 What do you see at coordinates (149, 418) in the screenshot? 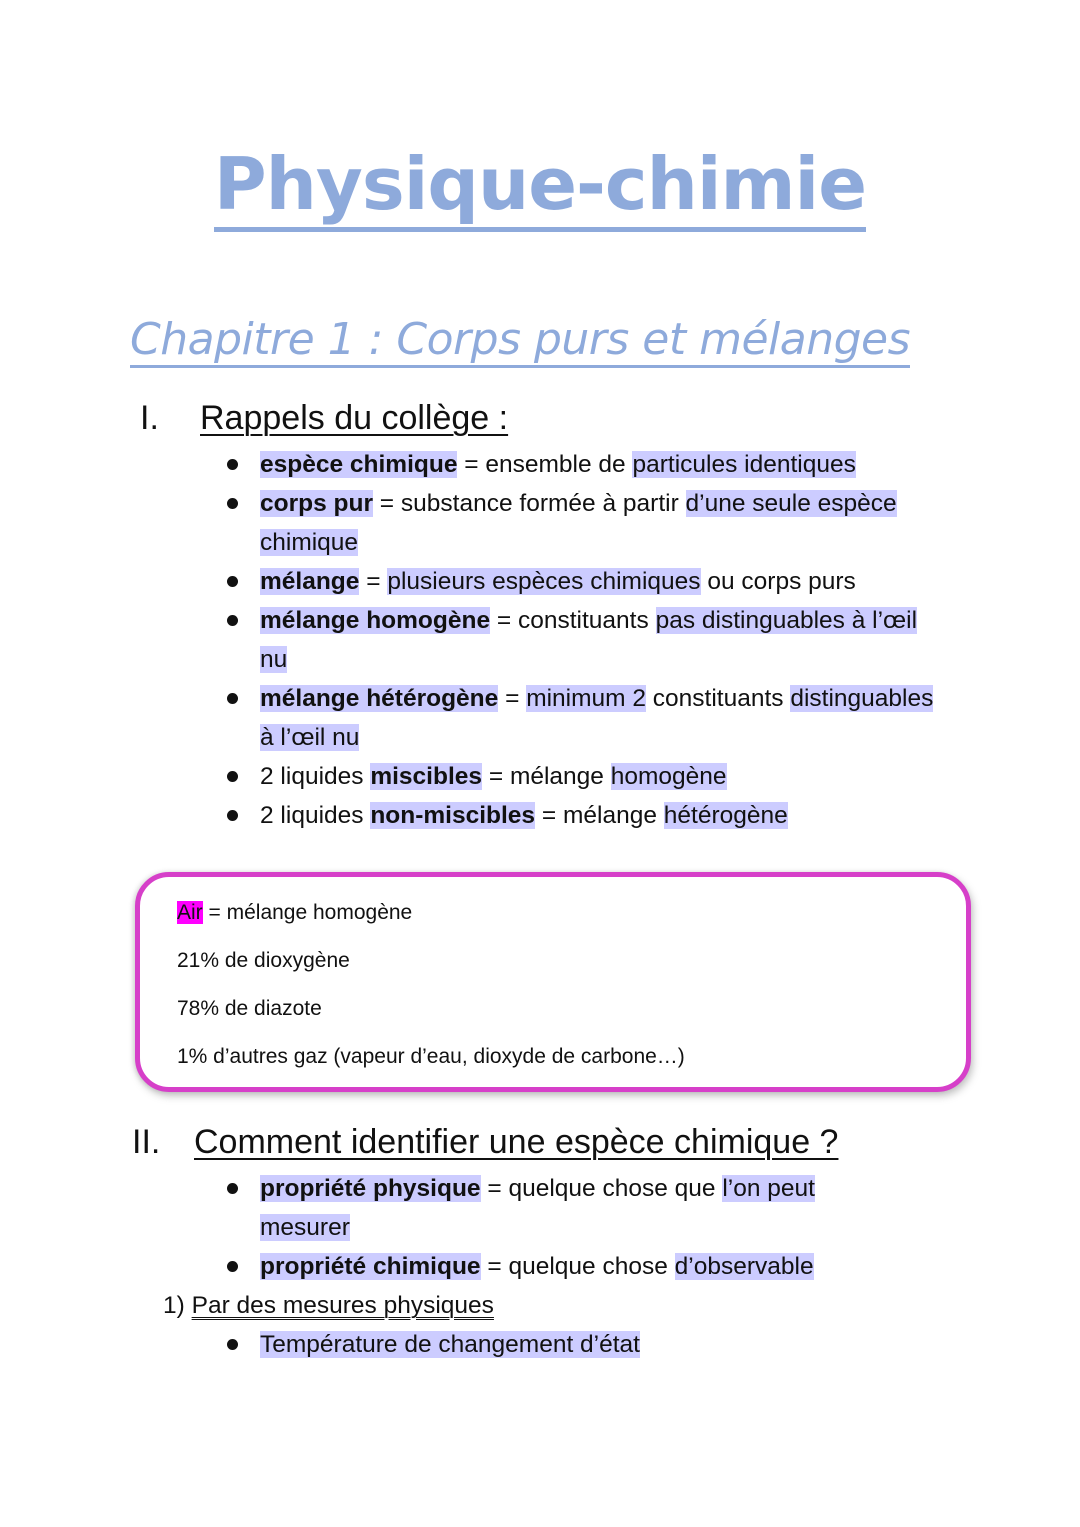
I see `section-1-number: I.` at bounding box center [149, 418].